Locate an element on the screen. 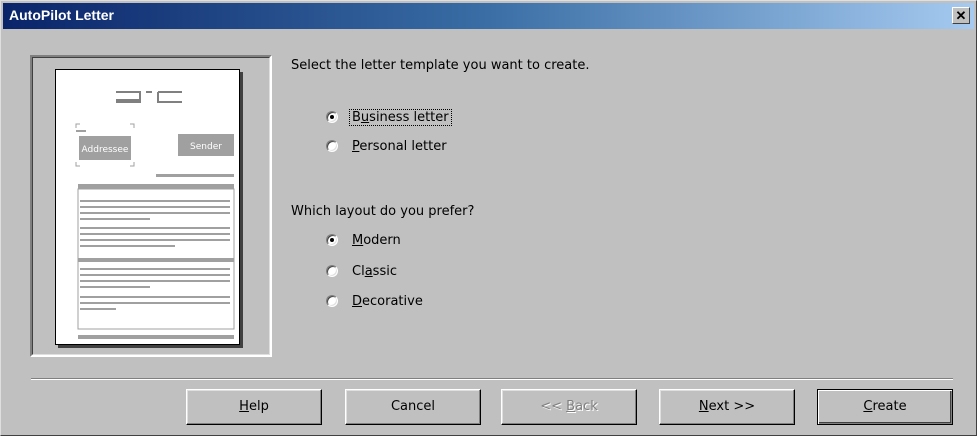  close-button: ✕ is located at coordinates (961, 15).